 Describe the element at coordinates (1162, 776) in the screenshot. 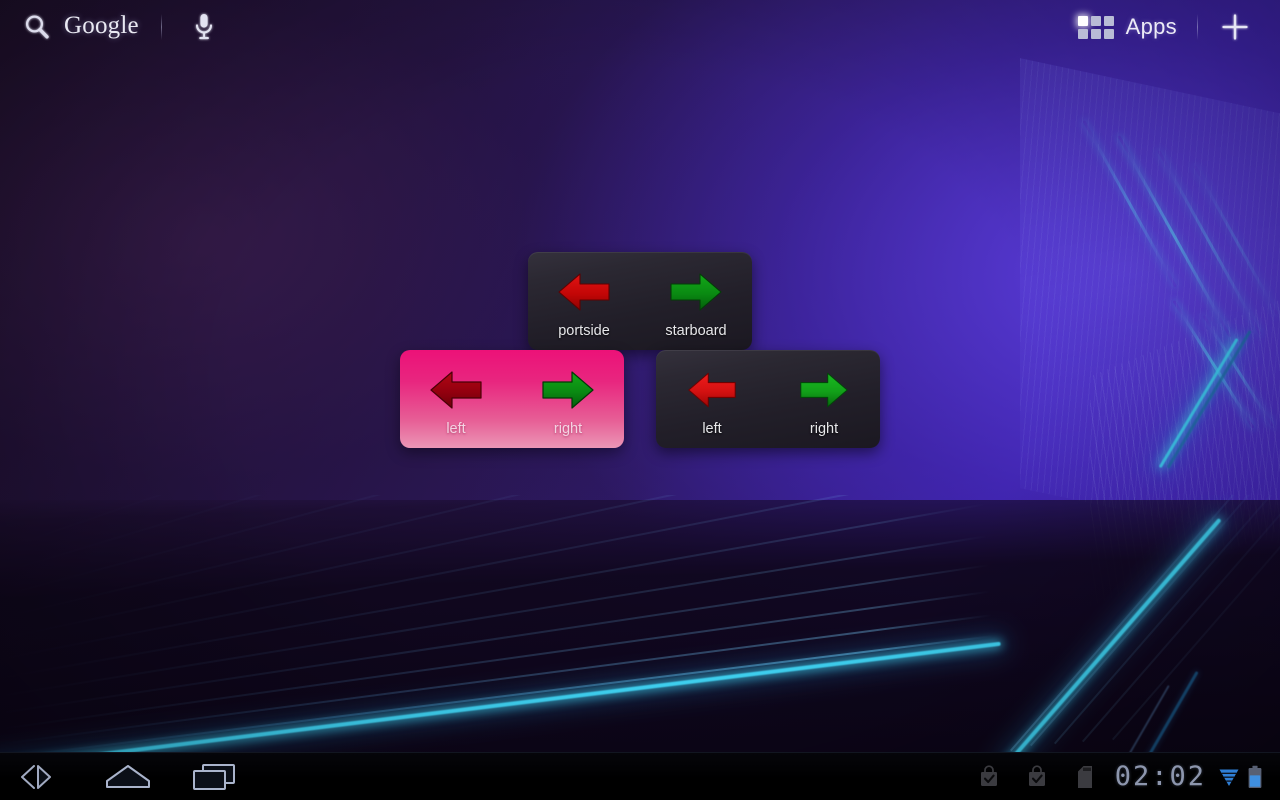

I see `system-clock: 02:02` at that location.